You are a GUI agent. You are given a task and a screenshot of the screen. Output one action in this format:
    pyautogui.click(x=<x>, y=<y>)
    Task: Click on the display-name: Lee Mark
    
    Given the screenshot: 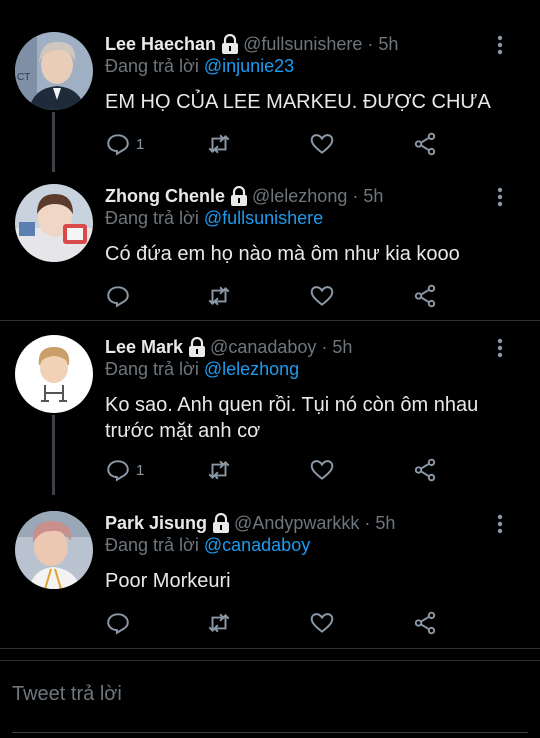 What is the action you would take?
    pyautogui.click(x=144, y=347)
    